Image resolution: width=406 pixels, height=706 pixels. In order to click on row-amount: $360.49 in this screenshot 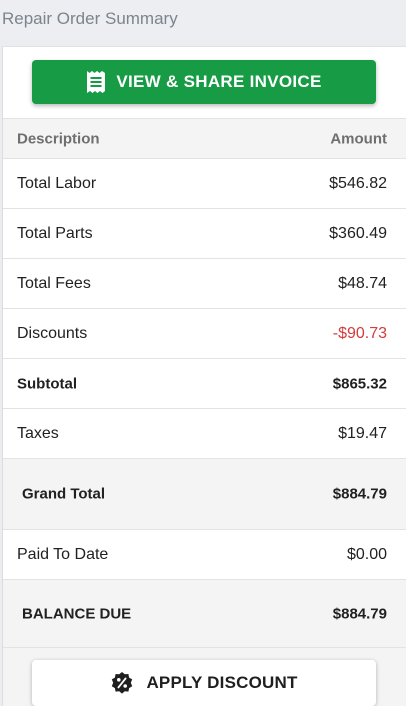, I will do `click(358, 233)`.